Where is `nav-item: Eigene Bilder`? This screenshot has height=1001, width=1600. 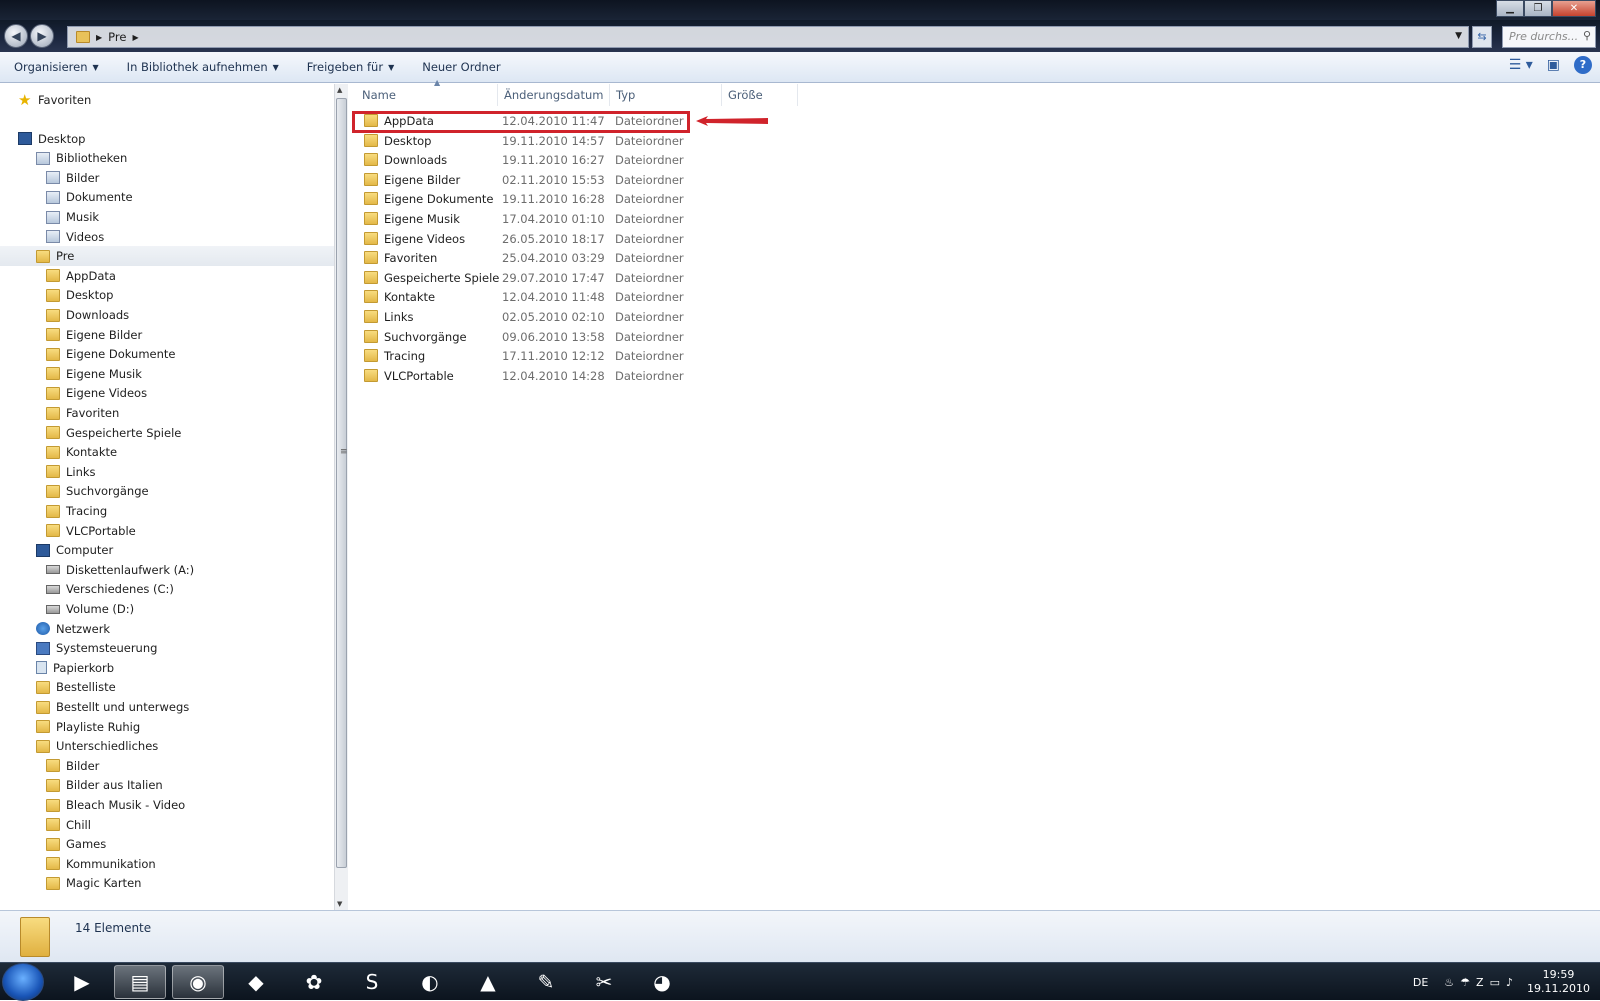
nav-item: Eigene Bilder is located at coordinates (94, 335).